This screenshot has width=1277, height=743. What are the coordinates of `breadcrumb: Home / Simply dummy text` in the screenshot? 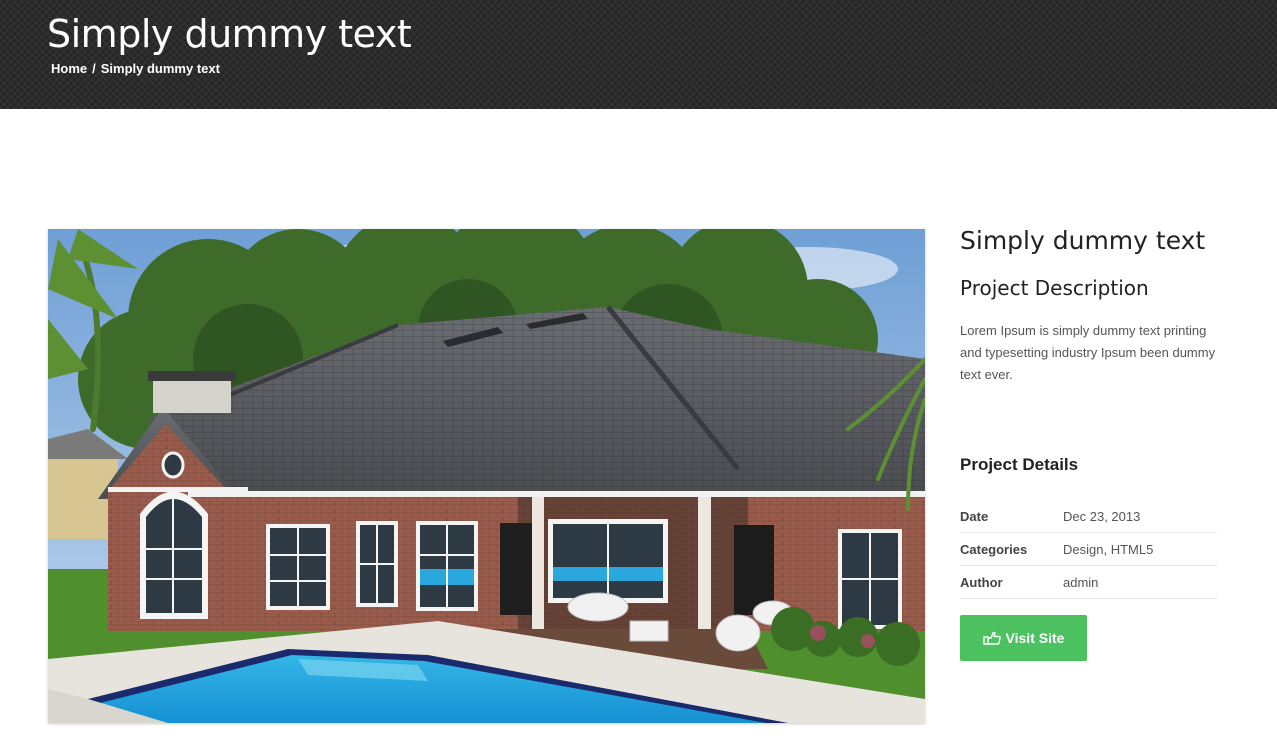 It's located at (135, 68).